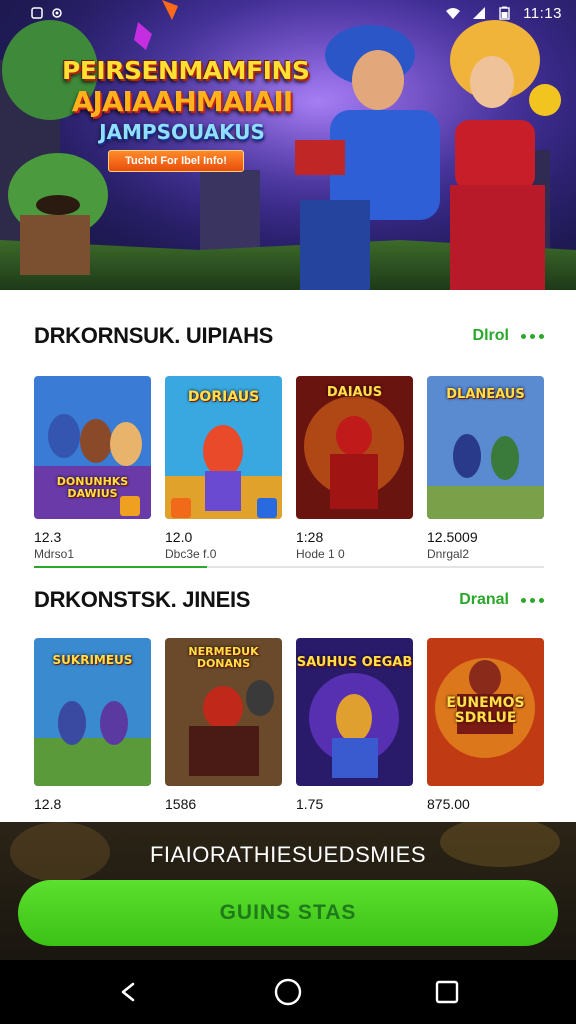 The width and height of the screenshot is (576, 1024). What do you see at coordinates (289, 336) in the screenshot?
I see `section-header-1: DRKORNSUK. UIPIAHS Dlrol` at bounding box center [289, 336].